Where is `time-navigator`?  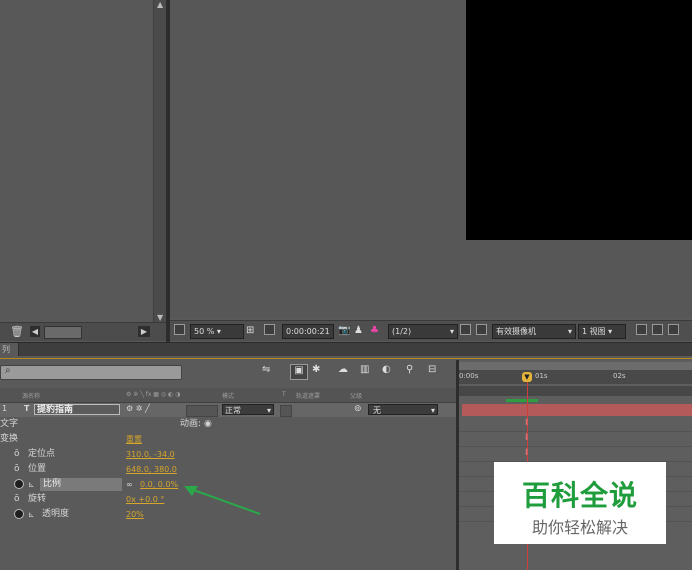 time-navigator is located at coordinates (575, 366).